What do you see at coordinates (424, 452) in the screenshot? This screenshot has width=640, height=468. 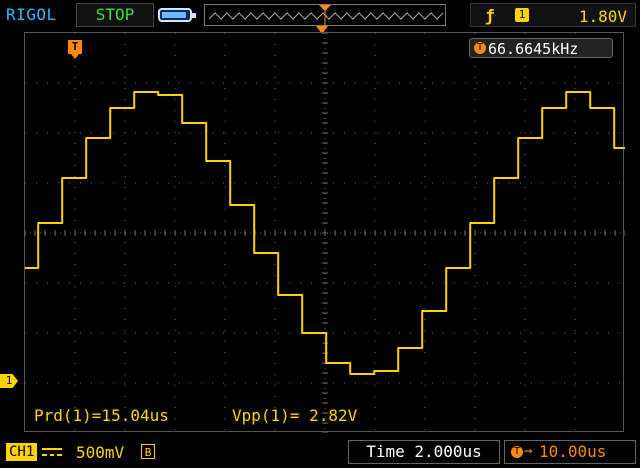 I see `timebase: Time 2.000us` at bounding box center [424, 452].